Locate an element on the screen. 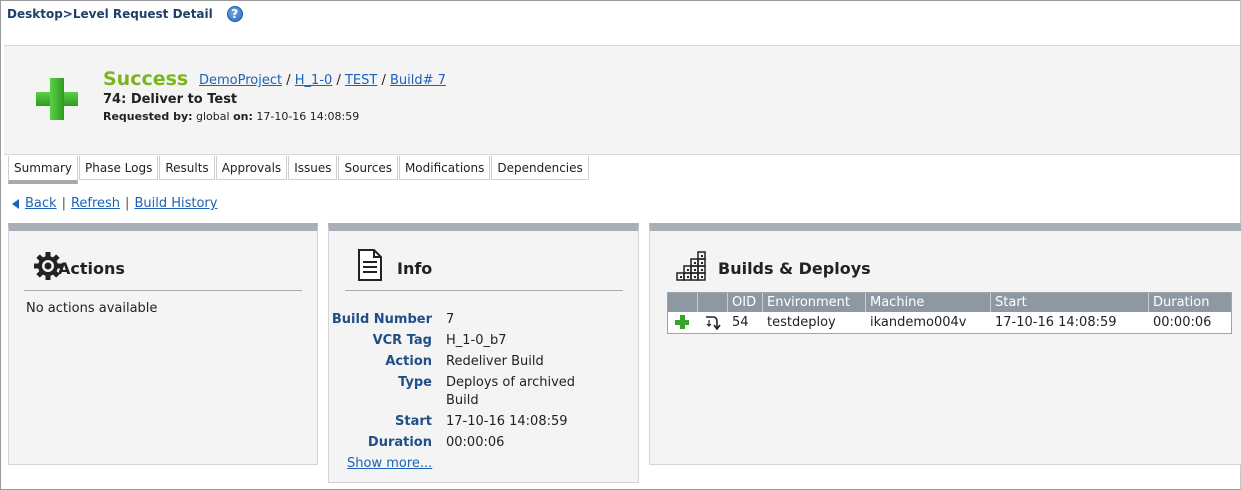 The width and height of the screenshot is (1241, 490). link-level: H_1-0 is located at coordinates (314, 80).